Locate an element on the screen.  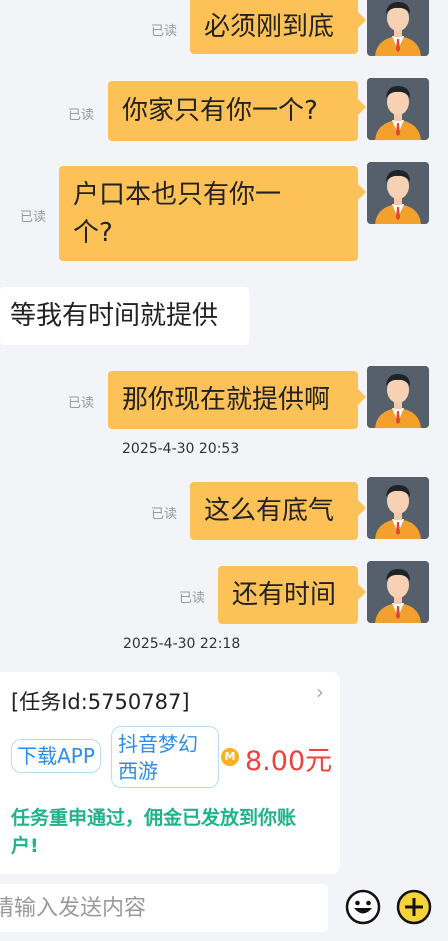
my-message-bubble: 你家只有你一个? is located at coordinates (237, 111).